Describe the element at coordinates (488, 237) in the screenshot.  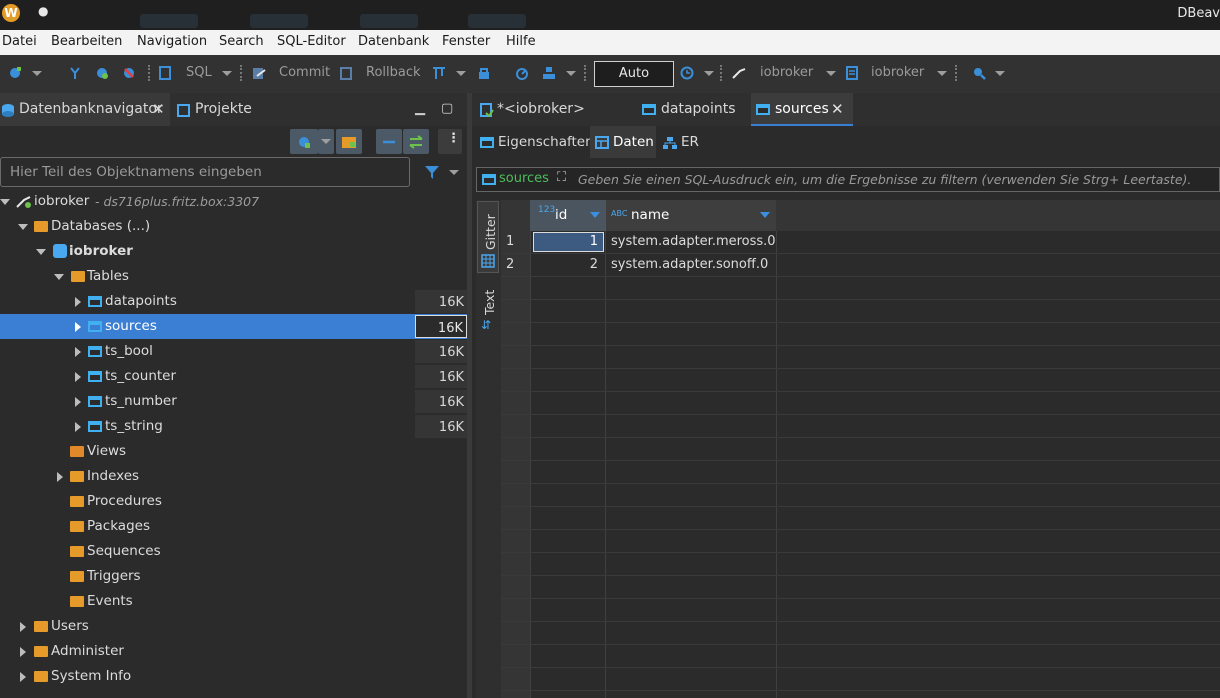
I see `view-gitter-tab: Gitter` at that location.